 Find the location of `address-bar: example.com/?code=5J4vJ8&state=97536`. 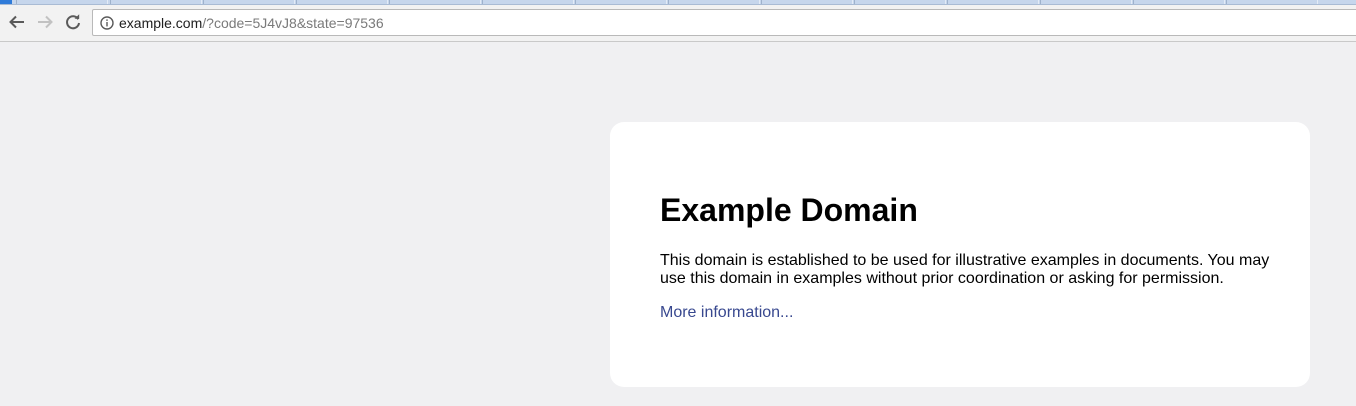

address-bar: example.com/?code=5J4vJ8&state=97536 is located at coordinates (724, 22).